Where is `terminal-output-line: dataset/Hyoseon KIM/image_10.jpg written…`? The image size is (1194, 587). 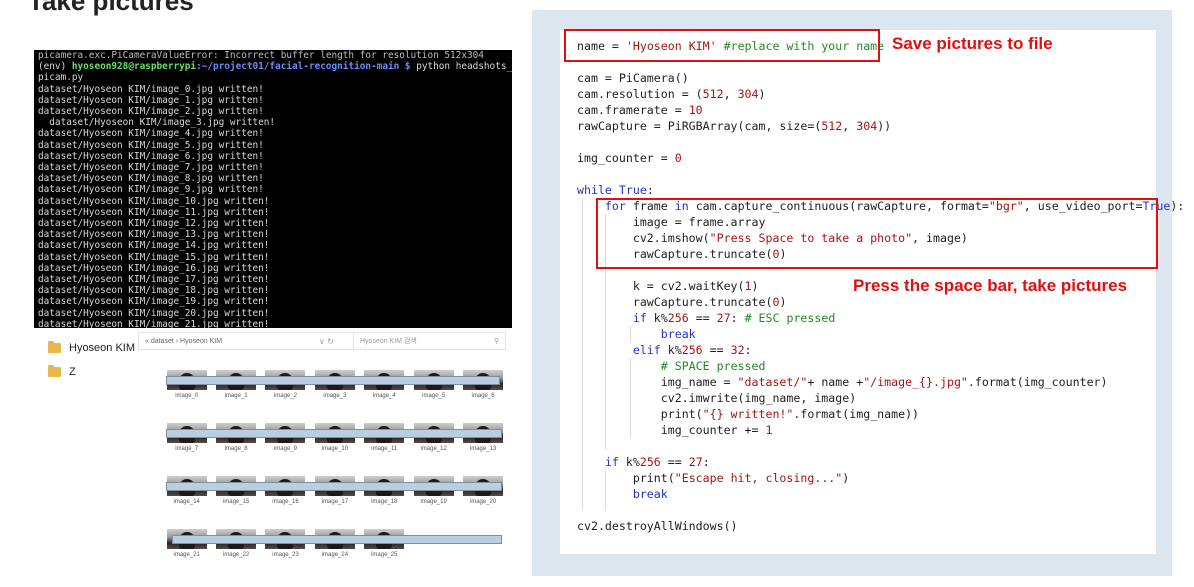 terminal-output-line: dataset/Hyoseon KIM/image_10.jpg written… is located at coordinates (154, 201).